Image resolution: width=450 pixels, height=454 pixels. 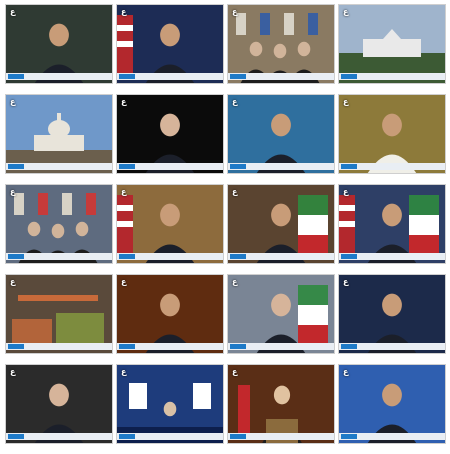 I want to click on video-thumbnail-14: ع, so click(x=170, y=314).